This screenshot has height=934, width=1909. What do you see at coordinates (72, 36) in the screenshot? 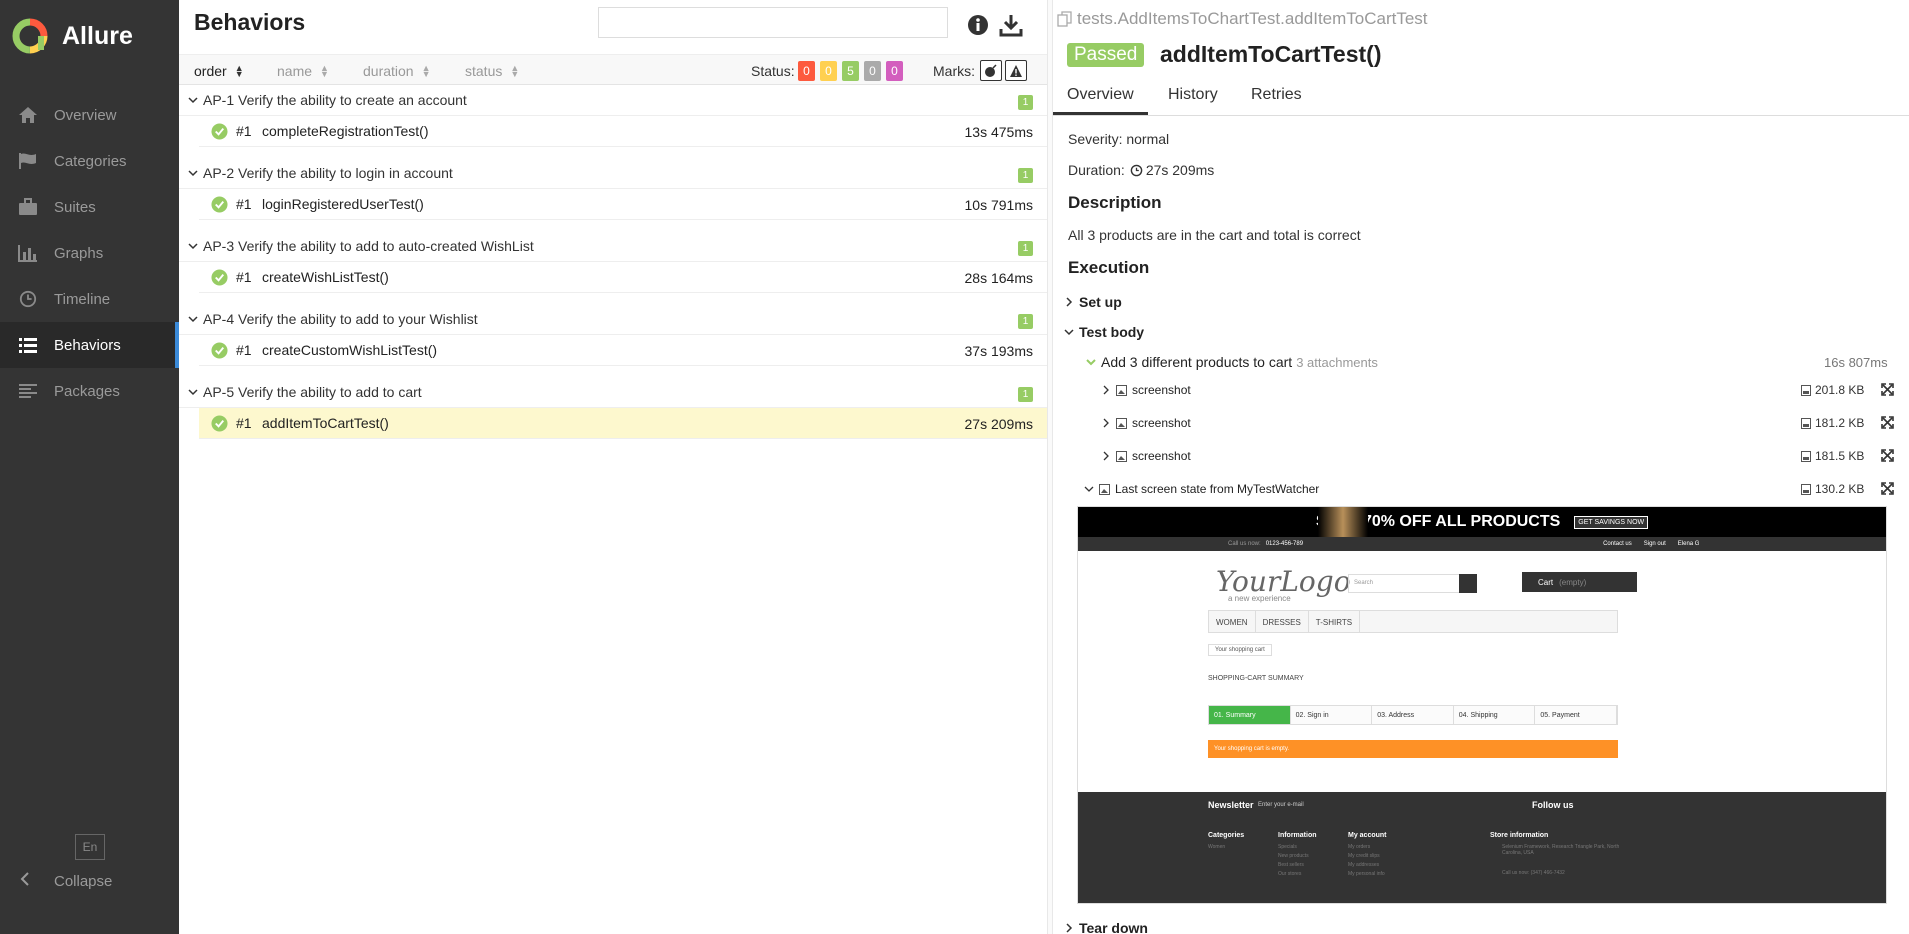
I see `brand: Allure` at bounding box center [72, 36].